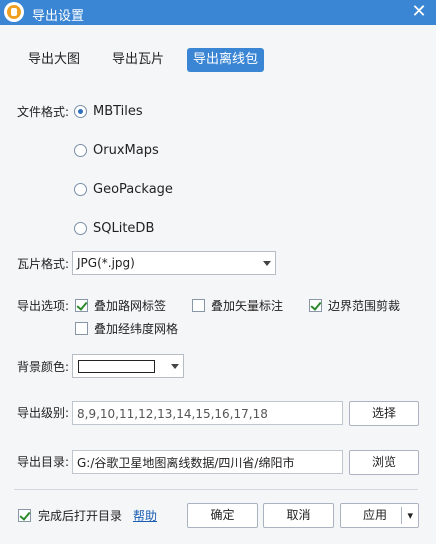  Describe the element at coordinates (14, 12) in the screenshot. I see `app-logo-icon` at that location.